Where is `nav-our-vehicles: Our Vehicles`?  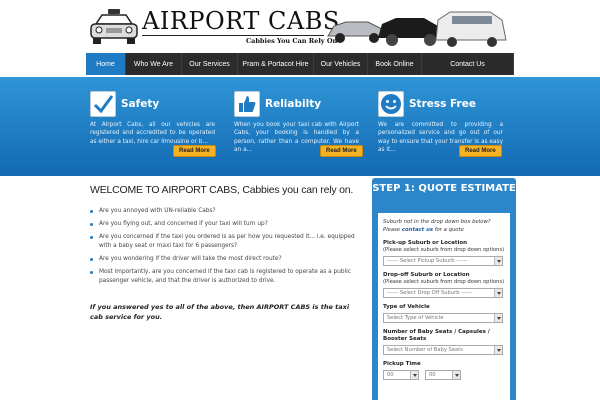
nav-our-vehicles: Our Vehicles is located at coordinates (341, 64).